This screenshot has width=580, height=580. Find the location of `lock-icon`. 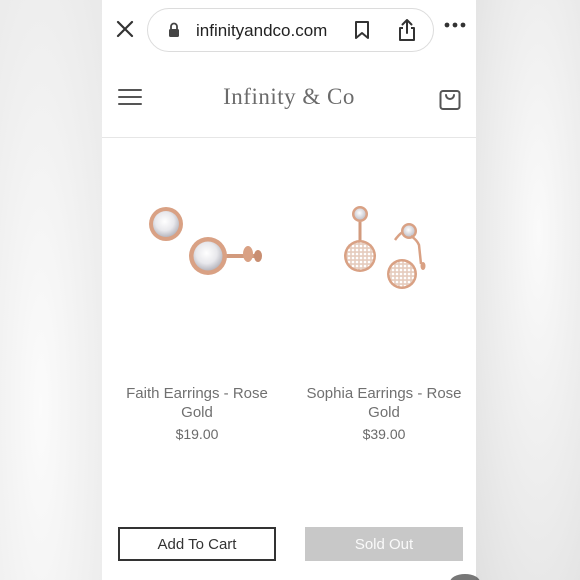

lock-icon is located at coordinates (174, 29).